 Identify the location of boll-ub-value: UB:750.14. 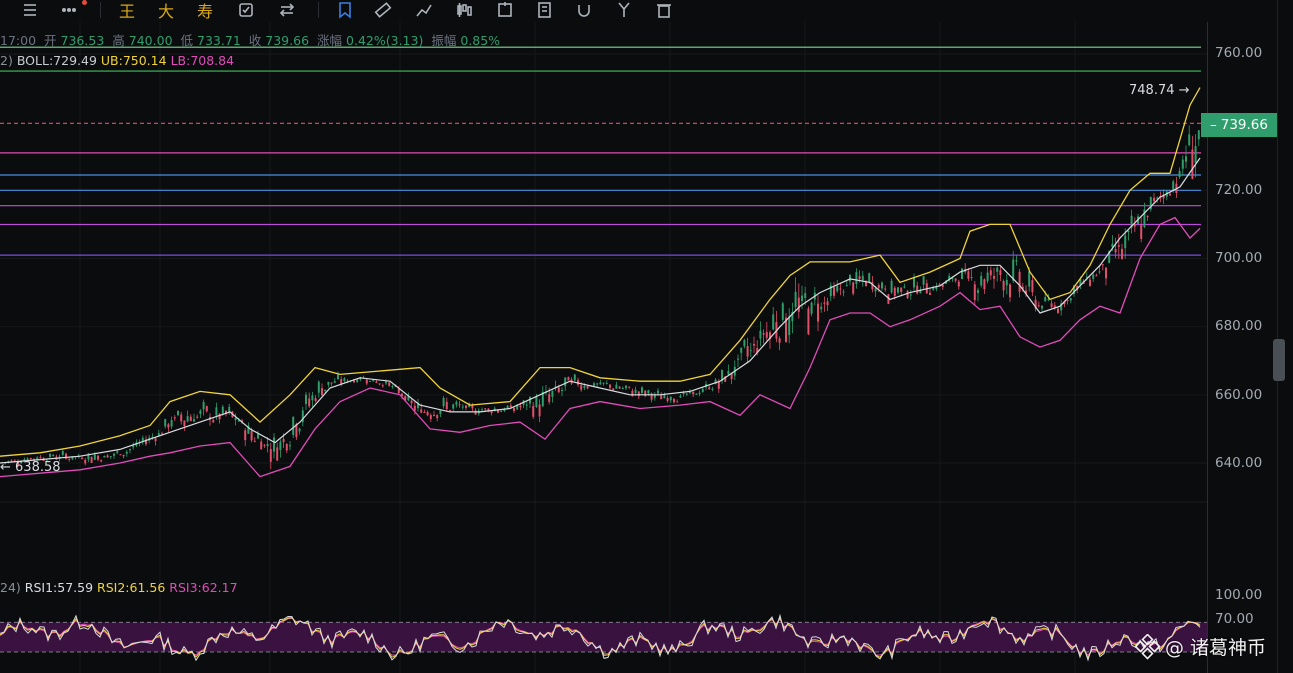
(133, 60).